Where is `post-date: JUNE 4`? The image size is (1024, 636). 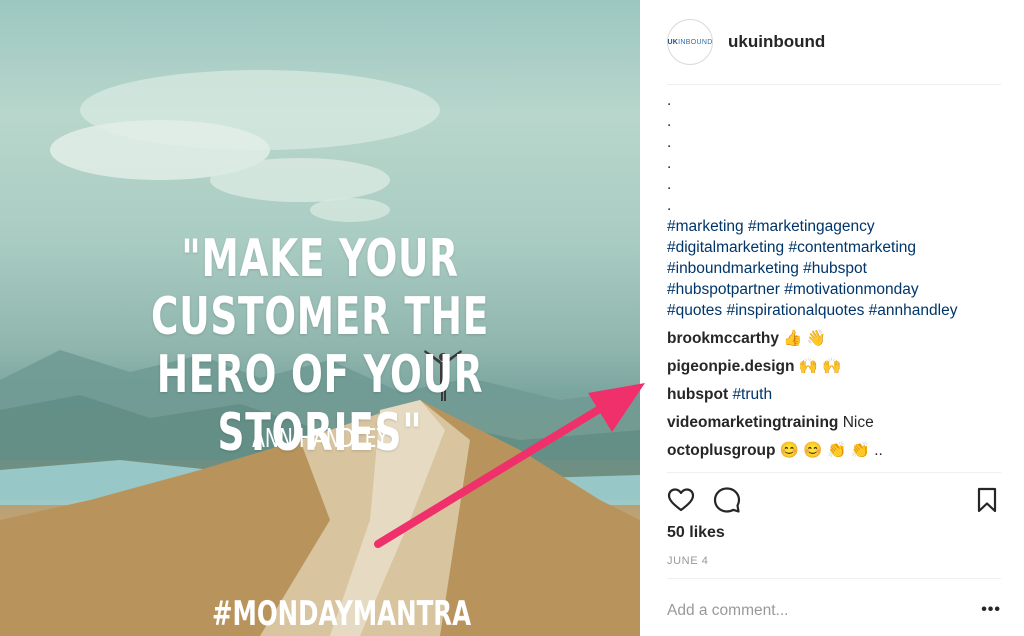 post-date: JUNE 4 is located at coordinates (688, 561).